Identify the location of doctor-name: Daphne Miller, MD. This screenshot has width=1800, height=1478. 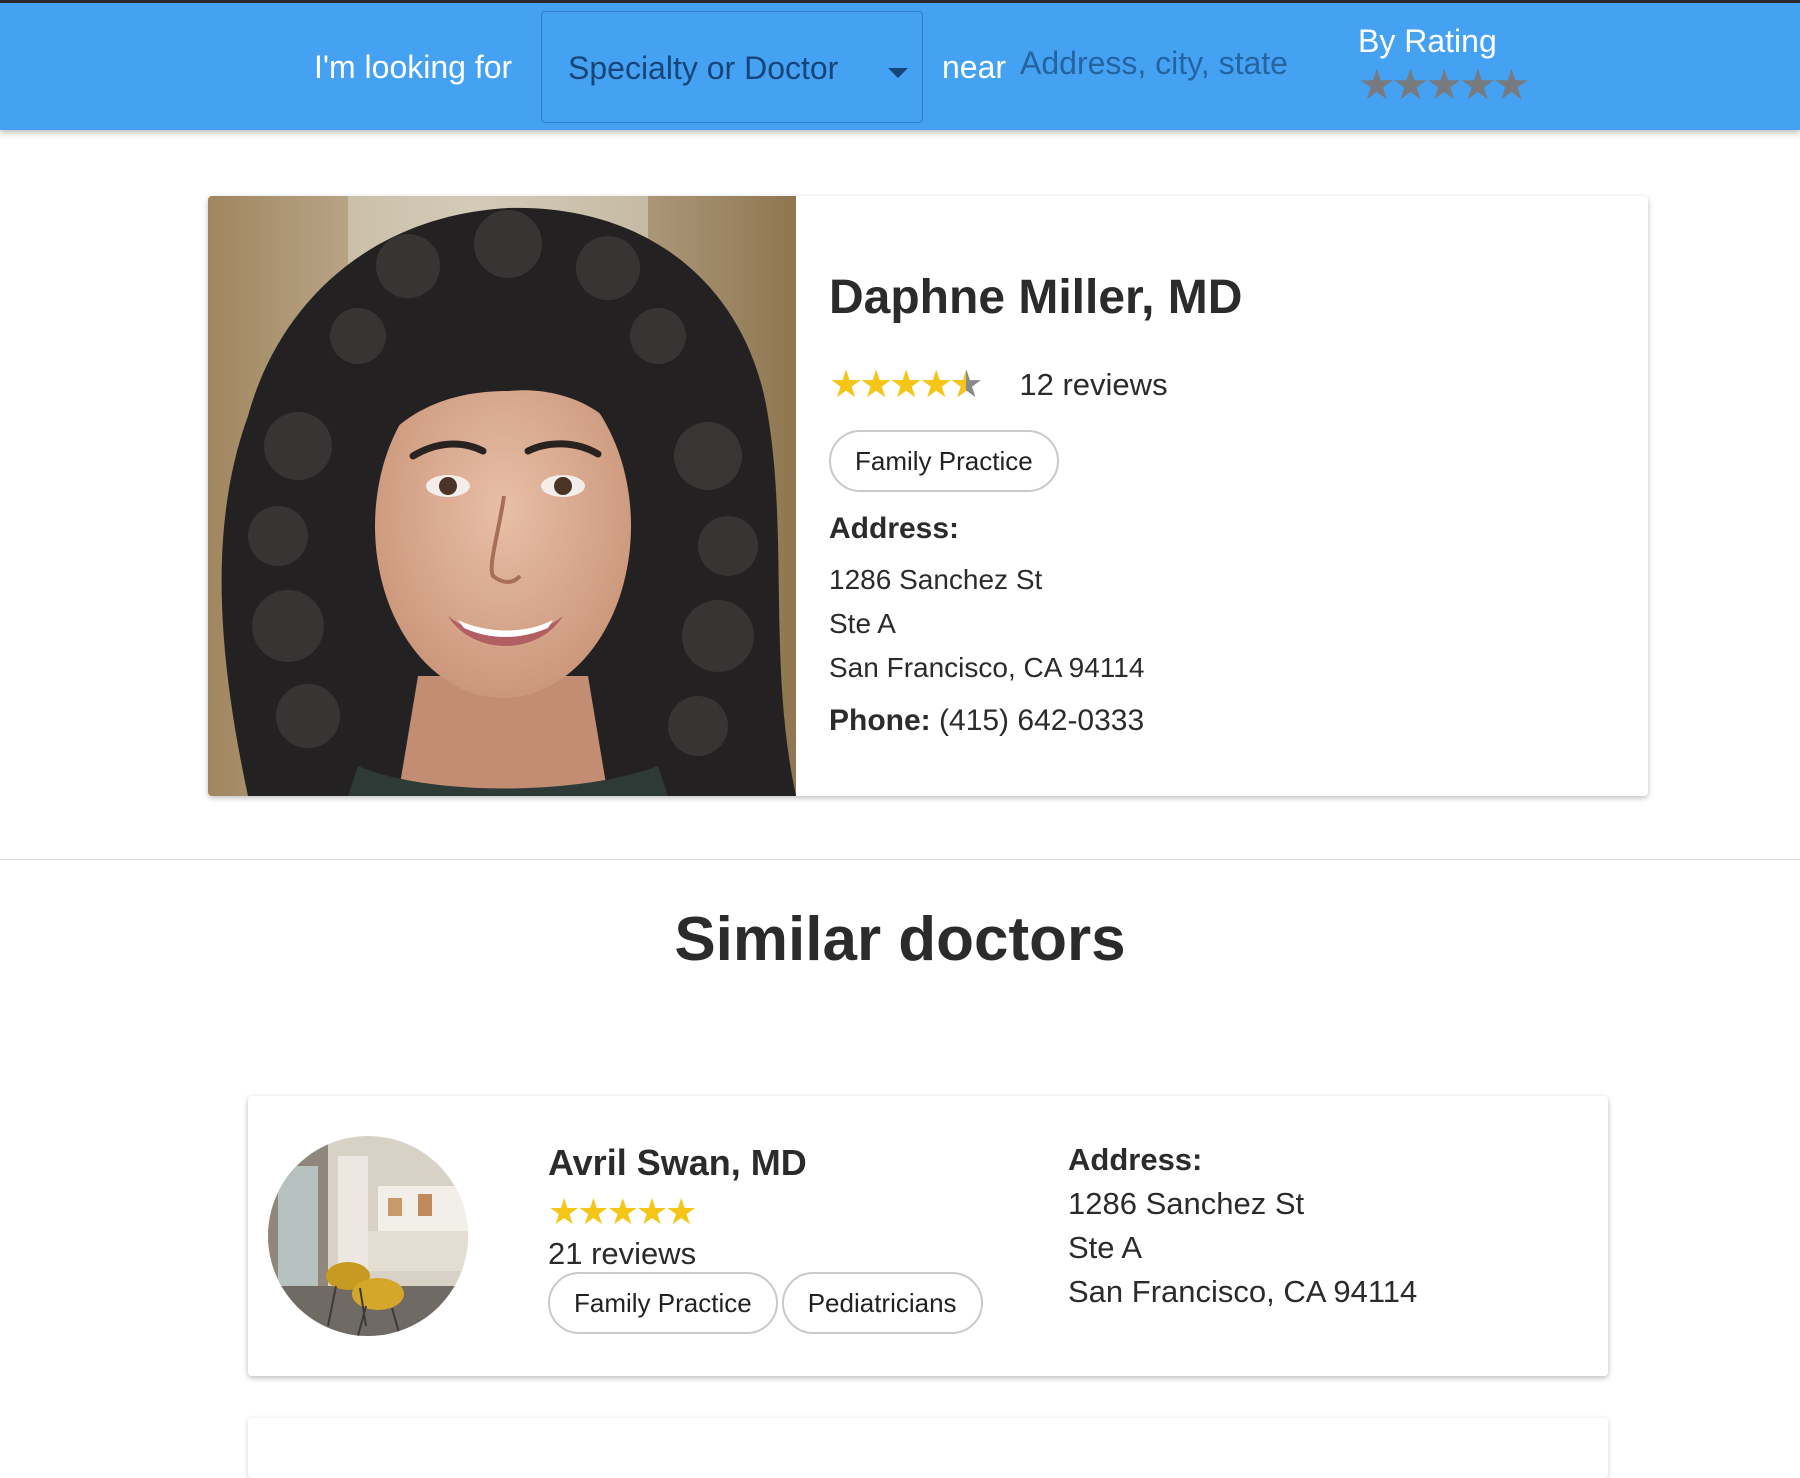
(1036, 297).